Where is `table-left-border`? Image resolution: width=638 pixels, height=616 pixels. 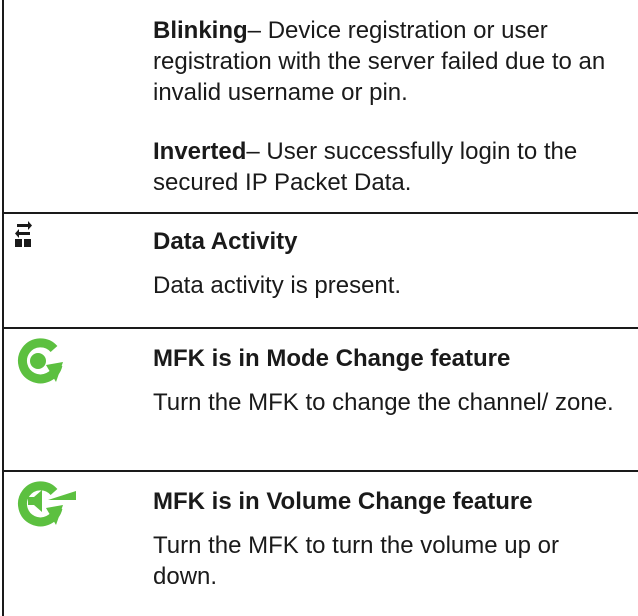 table-left-border is located at coordinates (3, 308).